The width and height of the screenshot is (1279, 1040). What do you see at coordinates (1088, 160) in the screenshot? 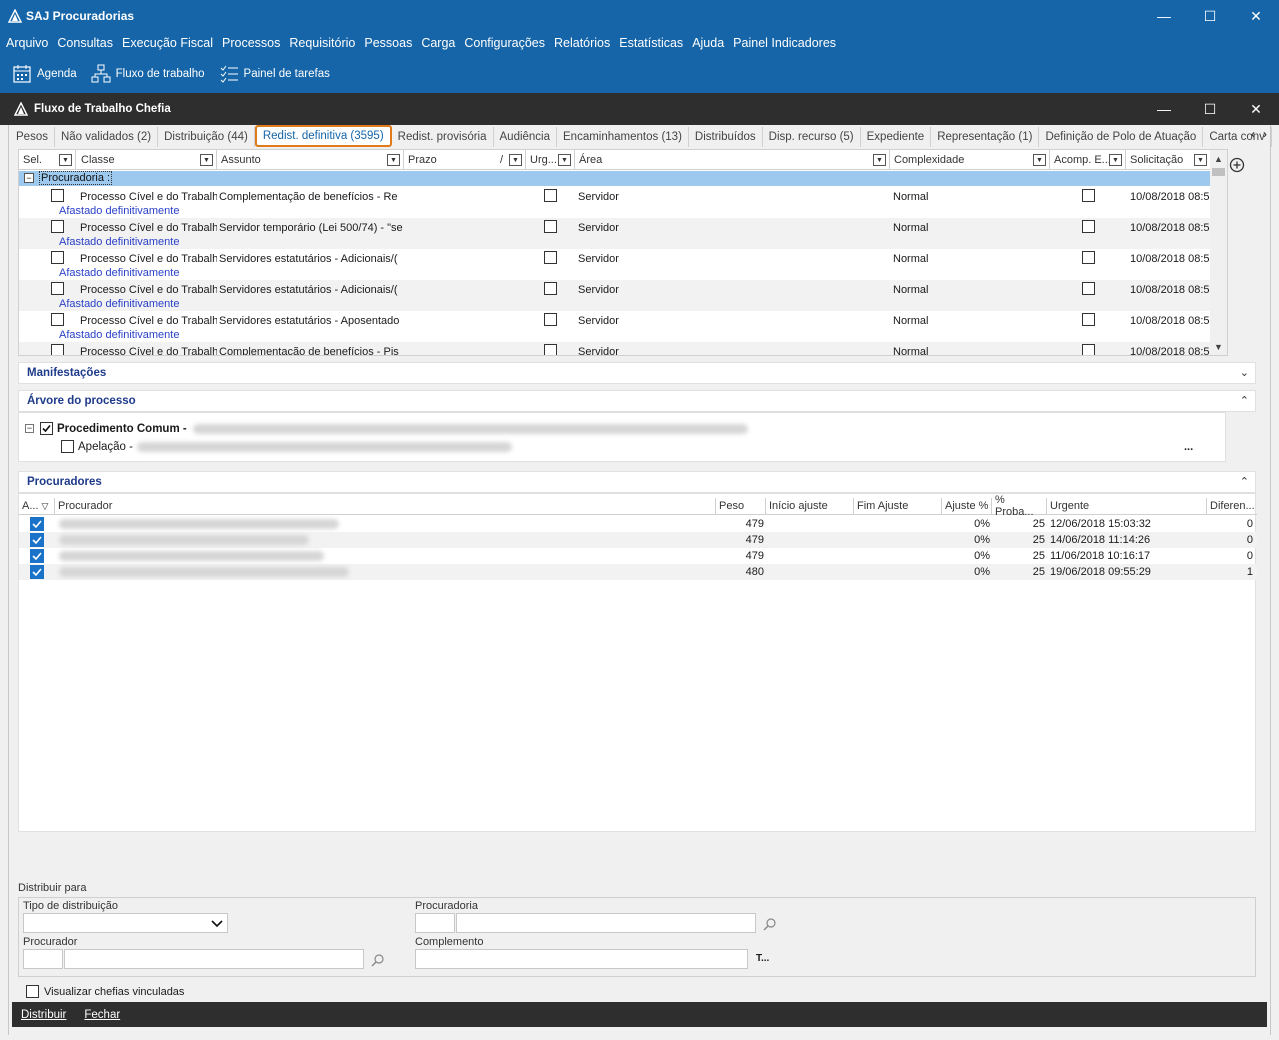
I see `col-acomp: Acomp. E... ▼` at bounding box center [1088, 160].